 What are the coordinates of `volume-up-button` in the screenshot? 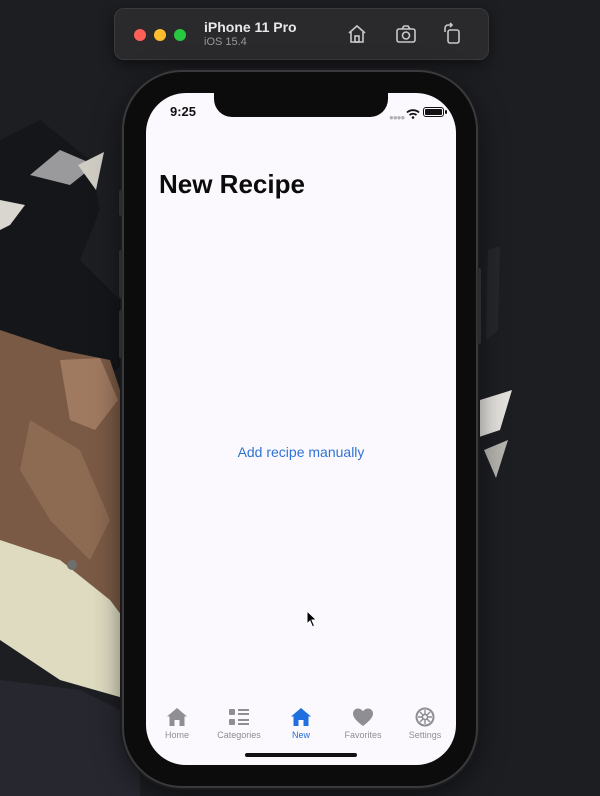 It's located at (121, 274).